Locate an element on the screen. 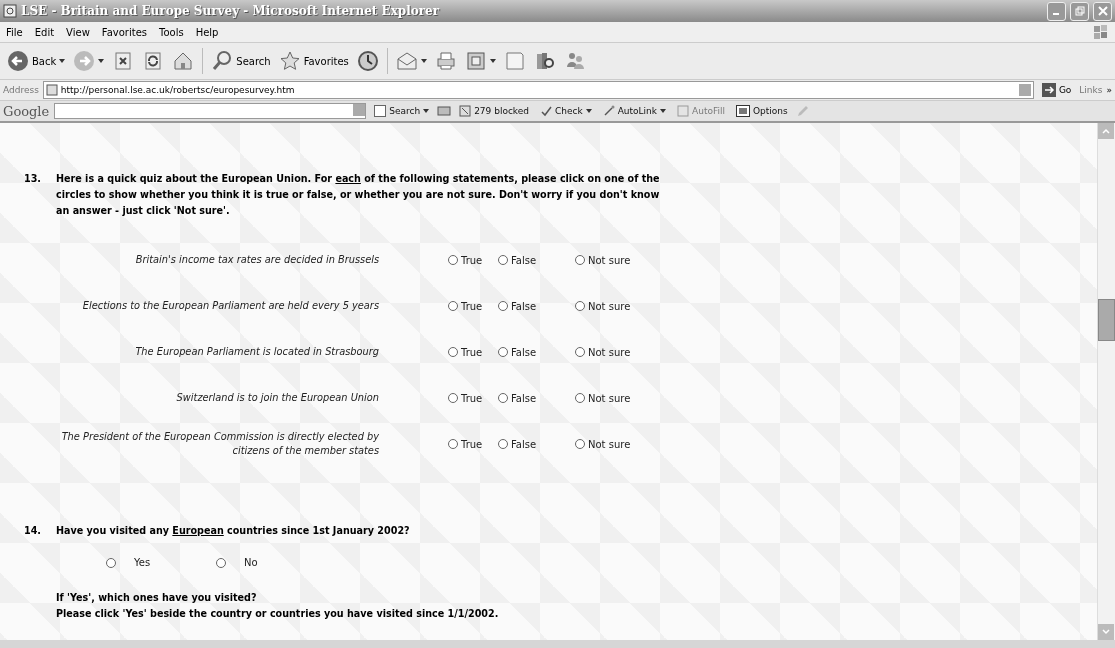 This screenshot has height=648, width=1115. popup-blocker-button: 279 blocked is located at coordinates (494, 111).